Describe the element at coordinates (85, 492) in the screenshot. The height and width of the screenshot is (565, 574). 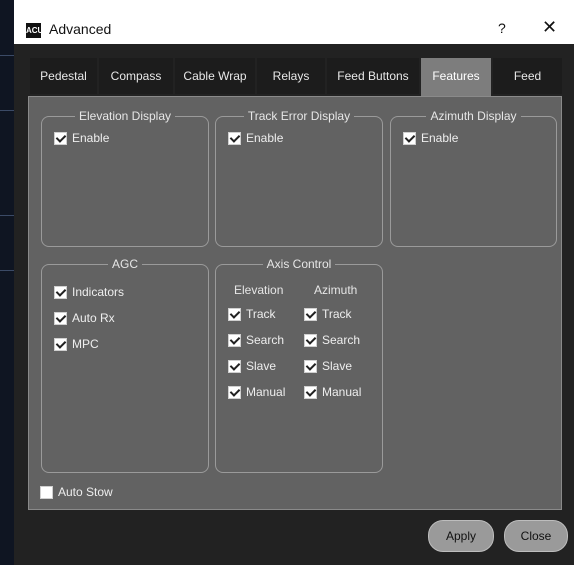
I see `checkbox-label: Auto Stow` at that location.